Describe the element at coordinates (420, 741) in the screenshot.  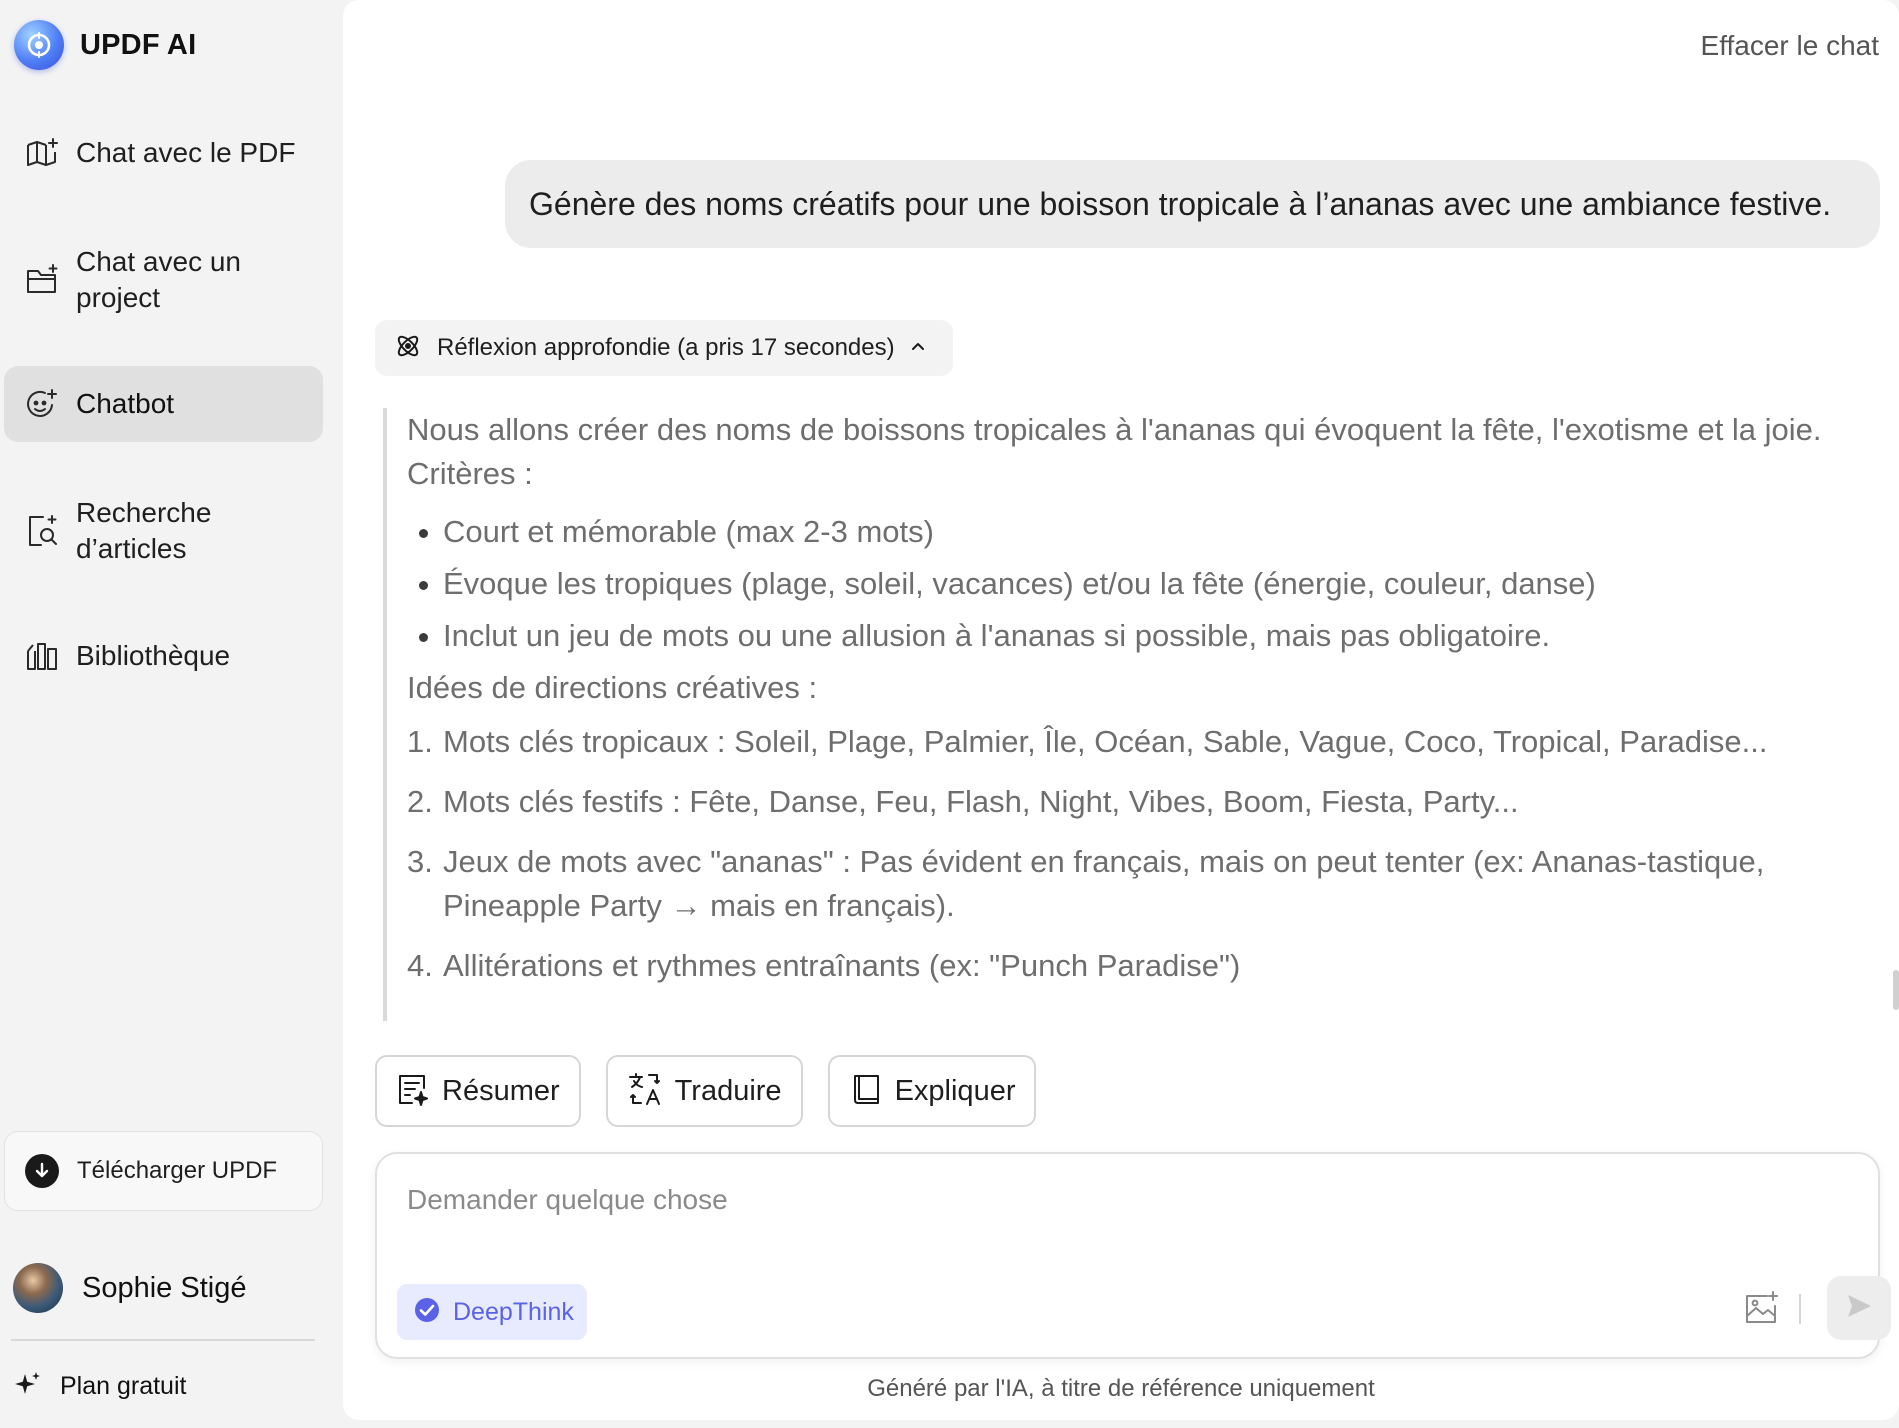
I see `list-number: 1.` at that location.